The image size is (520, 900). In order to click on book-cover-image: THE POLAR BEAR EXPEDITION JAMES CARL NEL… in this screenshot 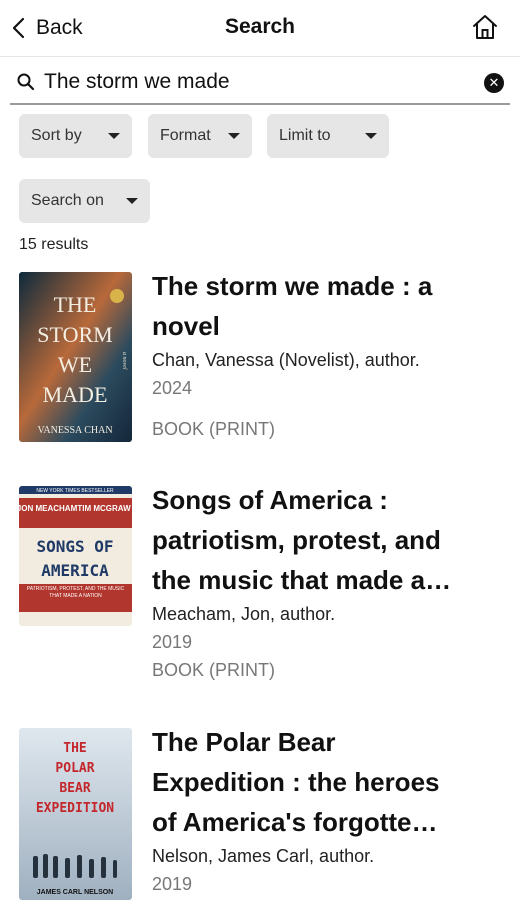, I will do `click(75, 814)`.